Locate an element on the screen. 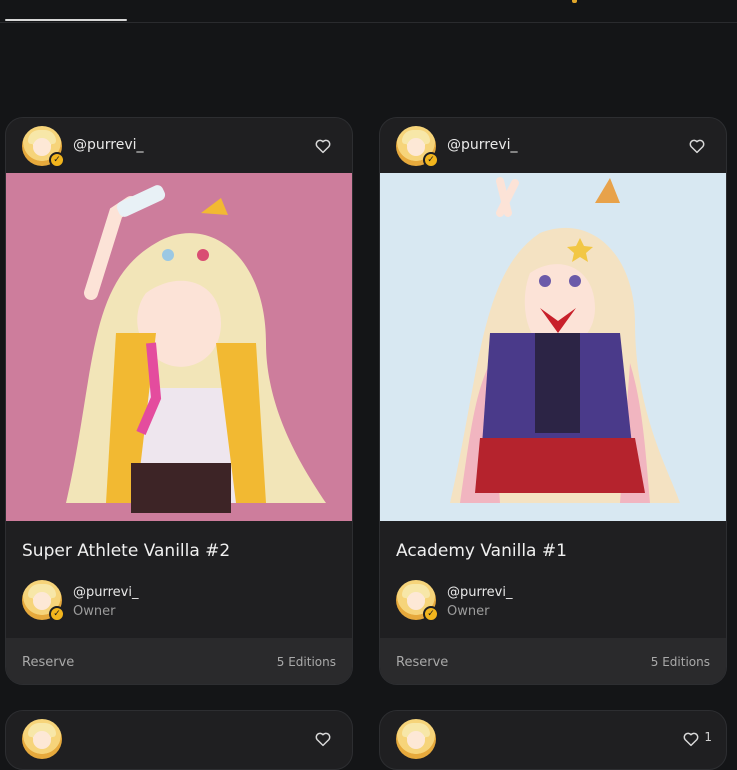  like-count: 1 is located at coordinates (708, 737).